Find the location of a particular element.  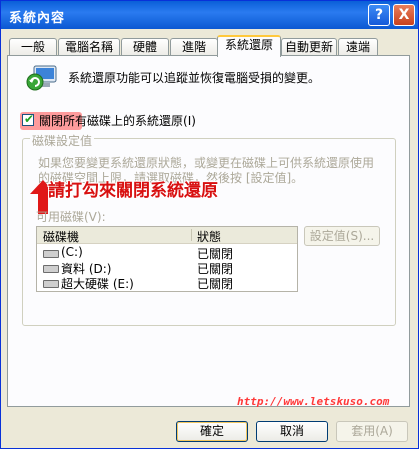

tab-computer-name: 電腦名稱 is located at coordinates (89, 47).